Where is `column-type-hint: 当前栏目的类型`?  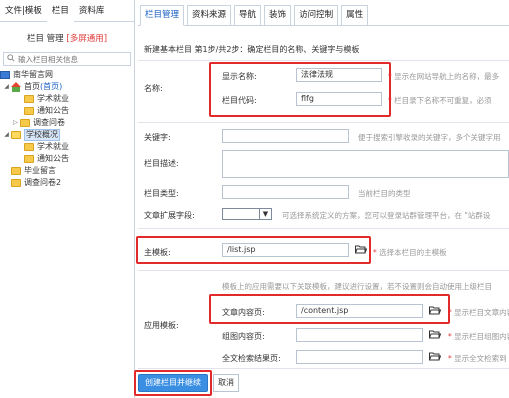
column-type-hint: 当前栏目的类型 is located at coordinates (384, 193).